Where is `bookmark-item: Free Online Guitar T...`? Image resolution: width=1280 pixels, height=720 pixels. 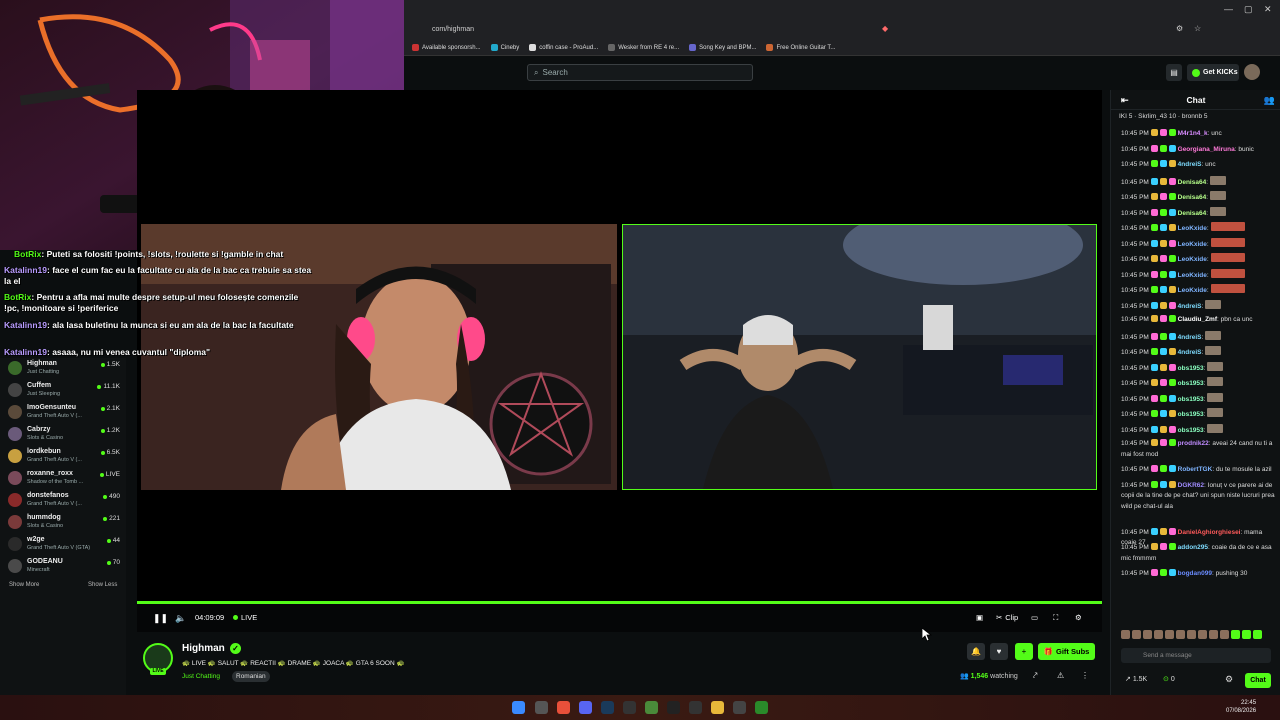 bookmark-item: Free Online Guitar T... is located at coordinates (800, 47).